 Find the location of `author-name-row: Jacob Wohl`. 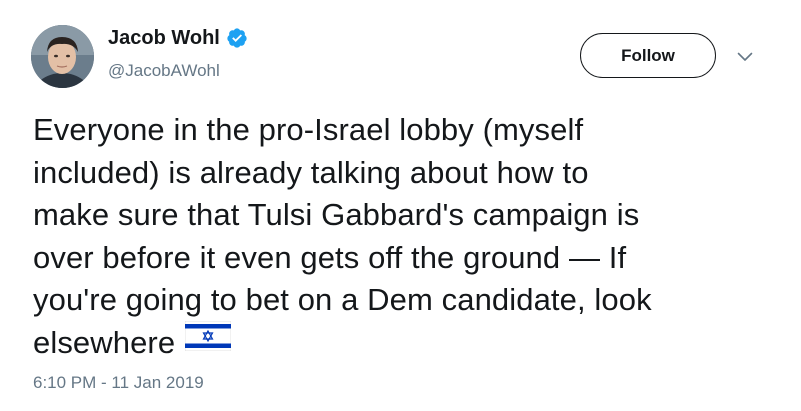

author-name-row: Jacob Wohl is located at coordinates (178, 38).